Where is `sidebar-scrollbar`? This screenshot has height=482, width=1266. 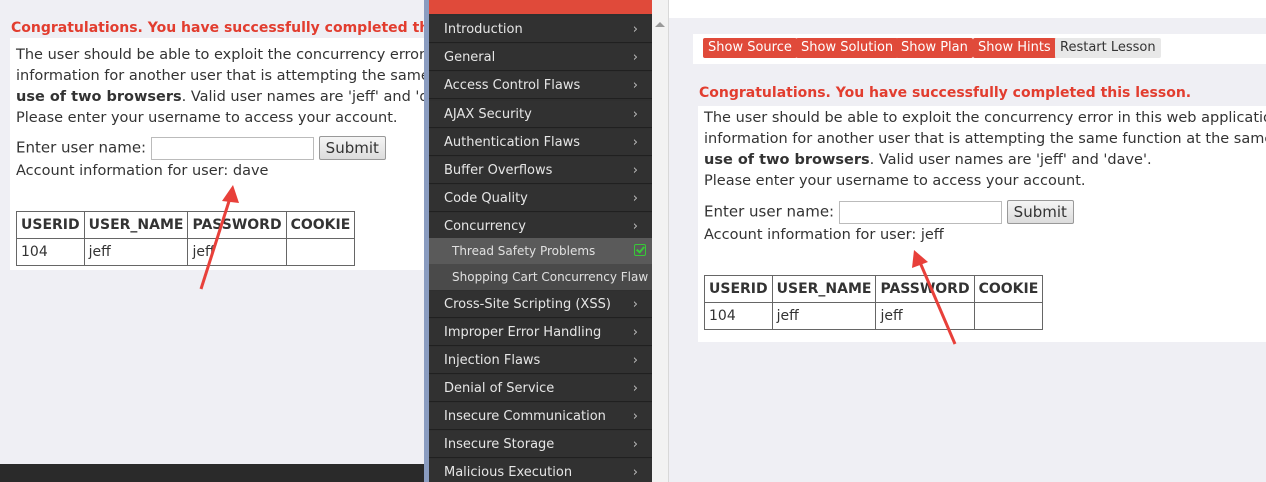
sidebar-scrollbar is located at coordinates (660, 241).